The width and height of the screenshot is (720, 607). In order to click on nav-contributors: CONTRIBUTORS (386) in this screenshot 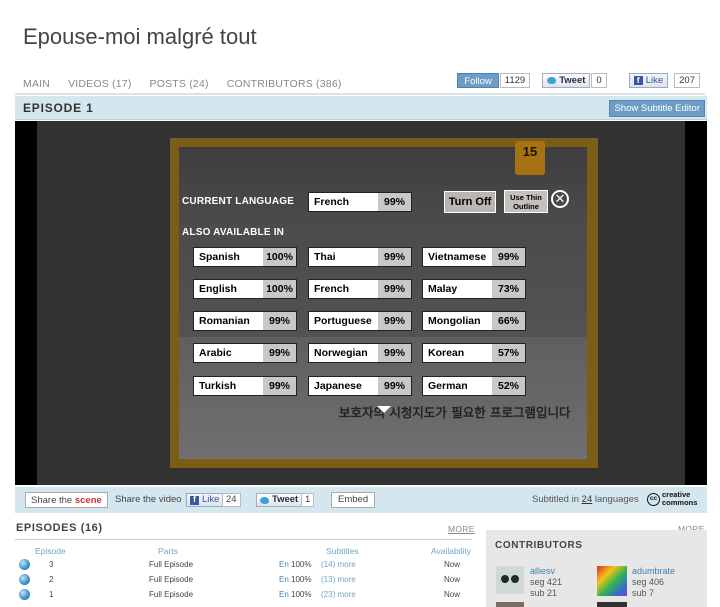, I will do `click(284, 84)`.